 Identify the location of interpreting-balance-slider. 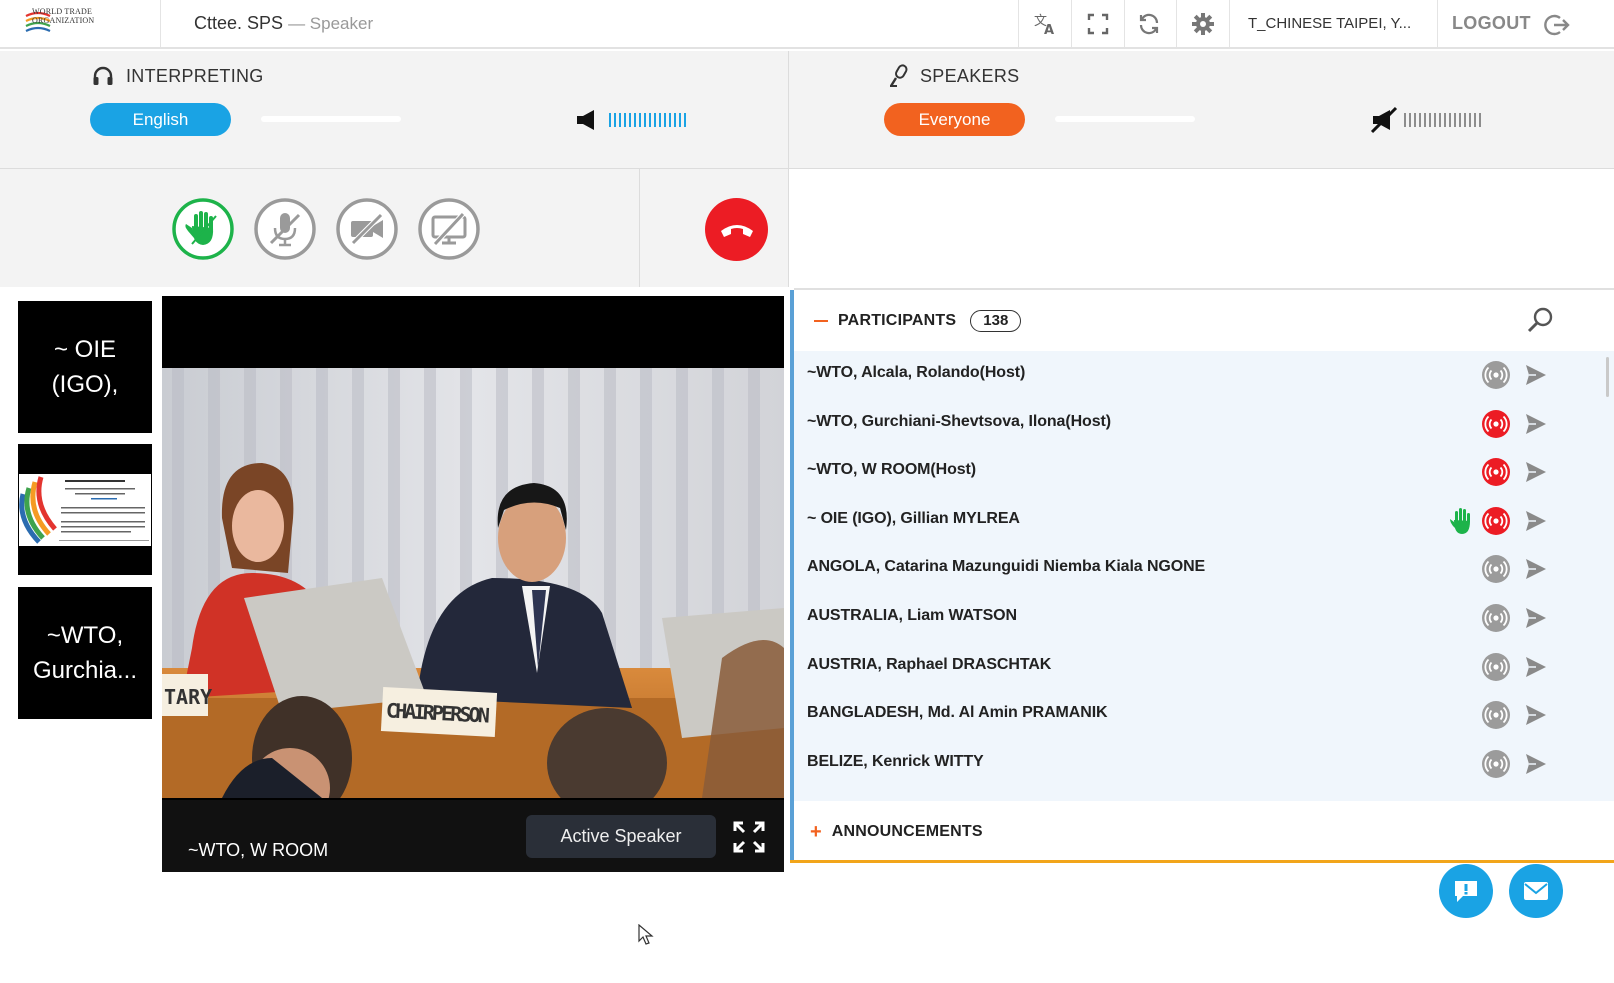
(331, 119).